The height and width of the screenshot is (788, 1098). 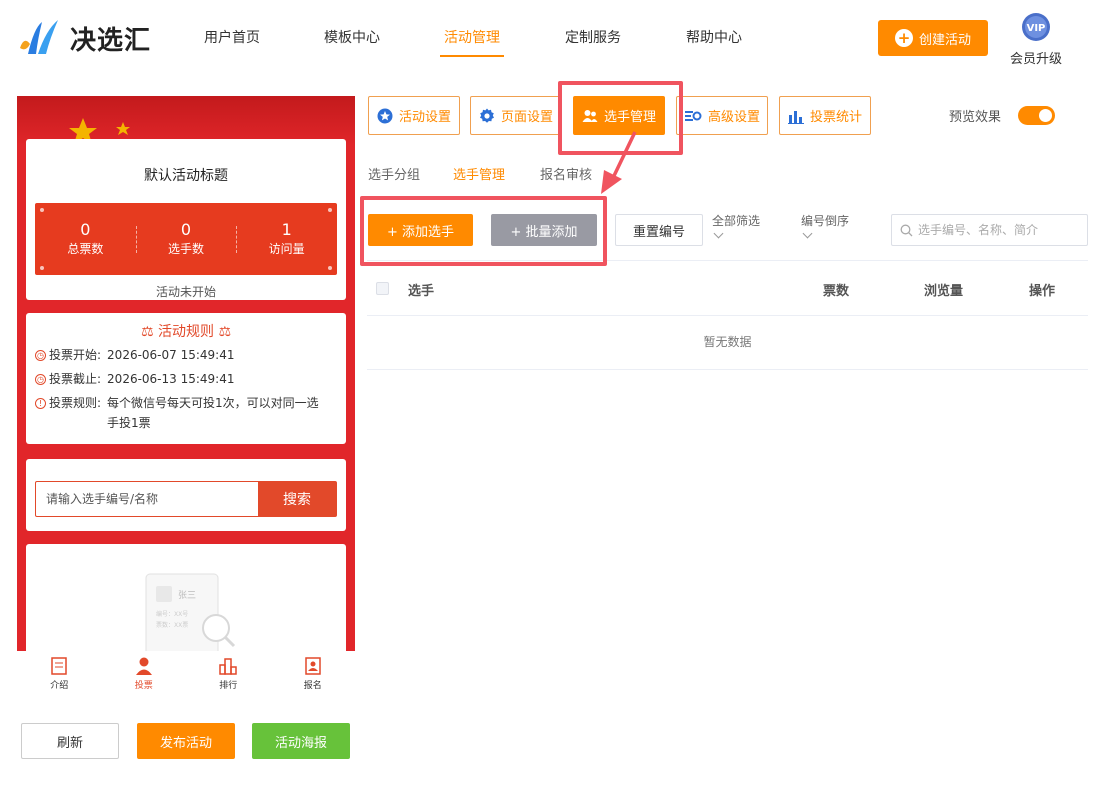 I want to click on refresh-button: 刷新, so click(x=70, y=741).